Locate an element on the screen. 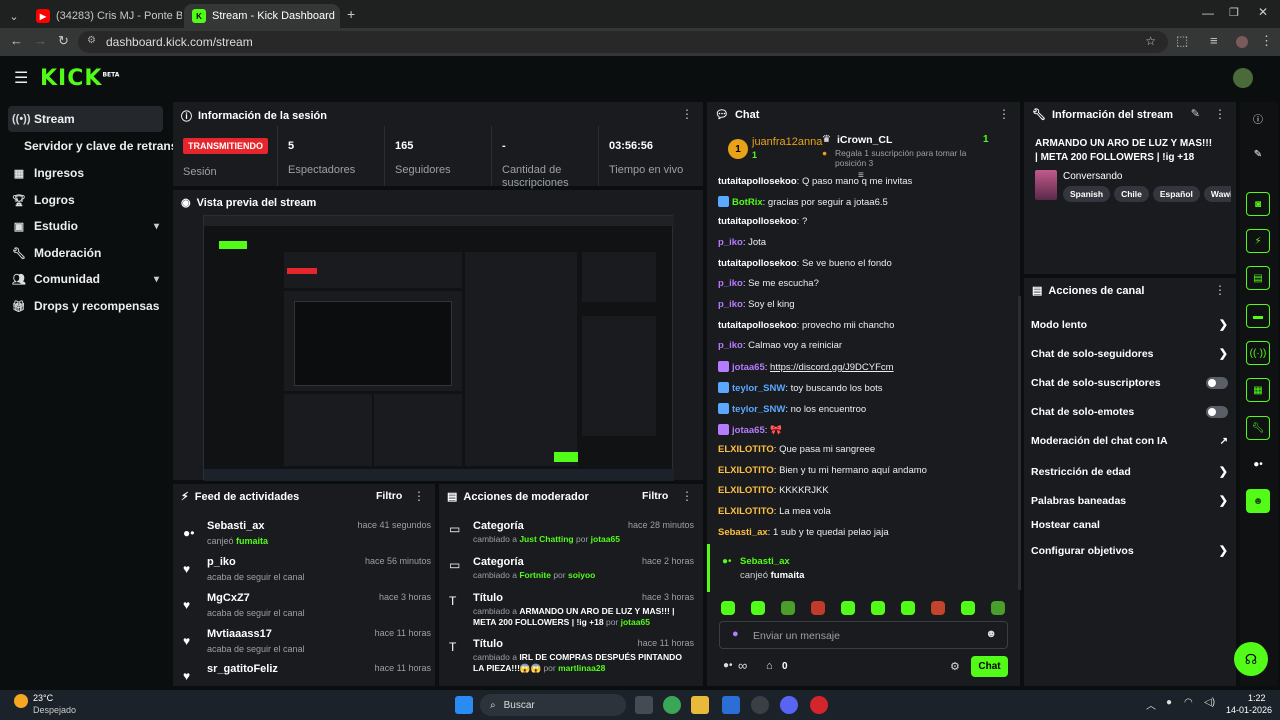 This screenshot has height=720, width=1280. desc-user: soiyoo is located at coordinates (581, 575).